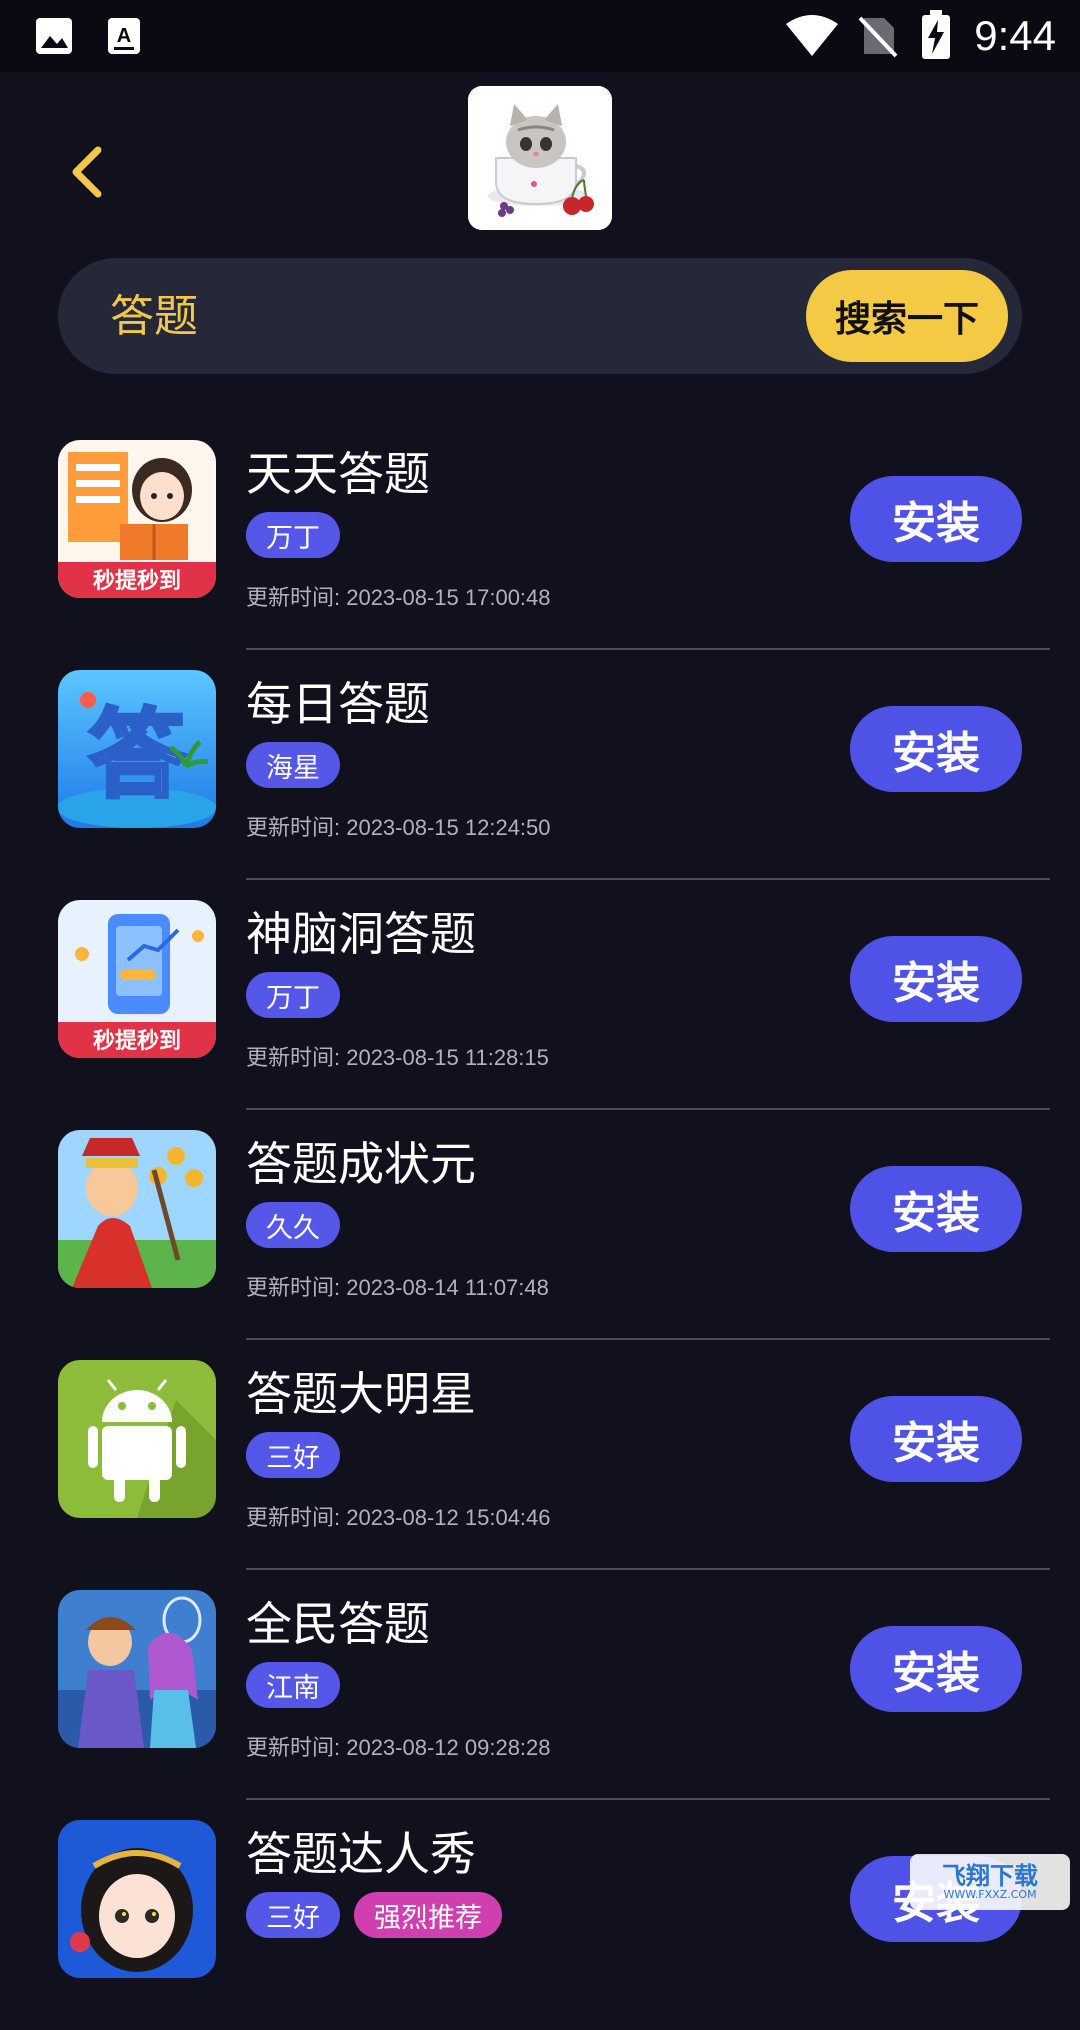  I want to click on search-bar: 搜索一下, so click(540, 316).